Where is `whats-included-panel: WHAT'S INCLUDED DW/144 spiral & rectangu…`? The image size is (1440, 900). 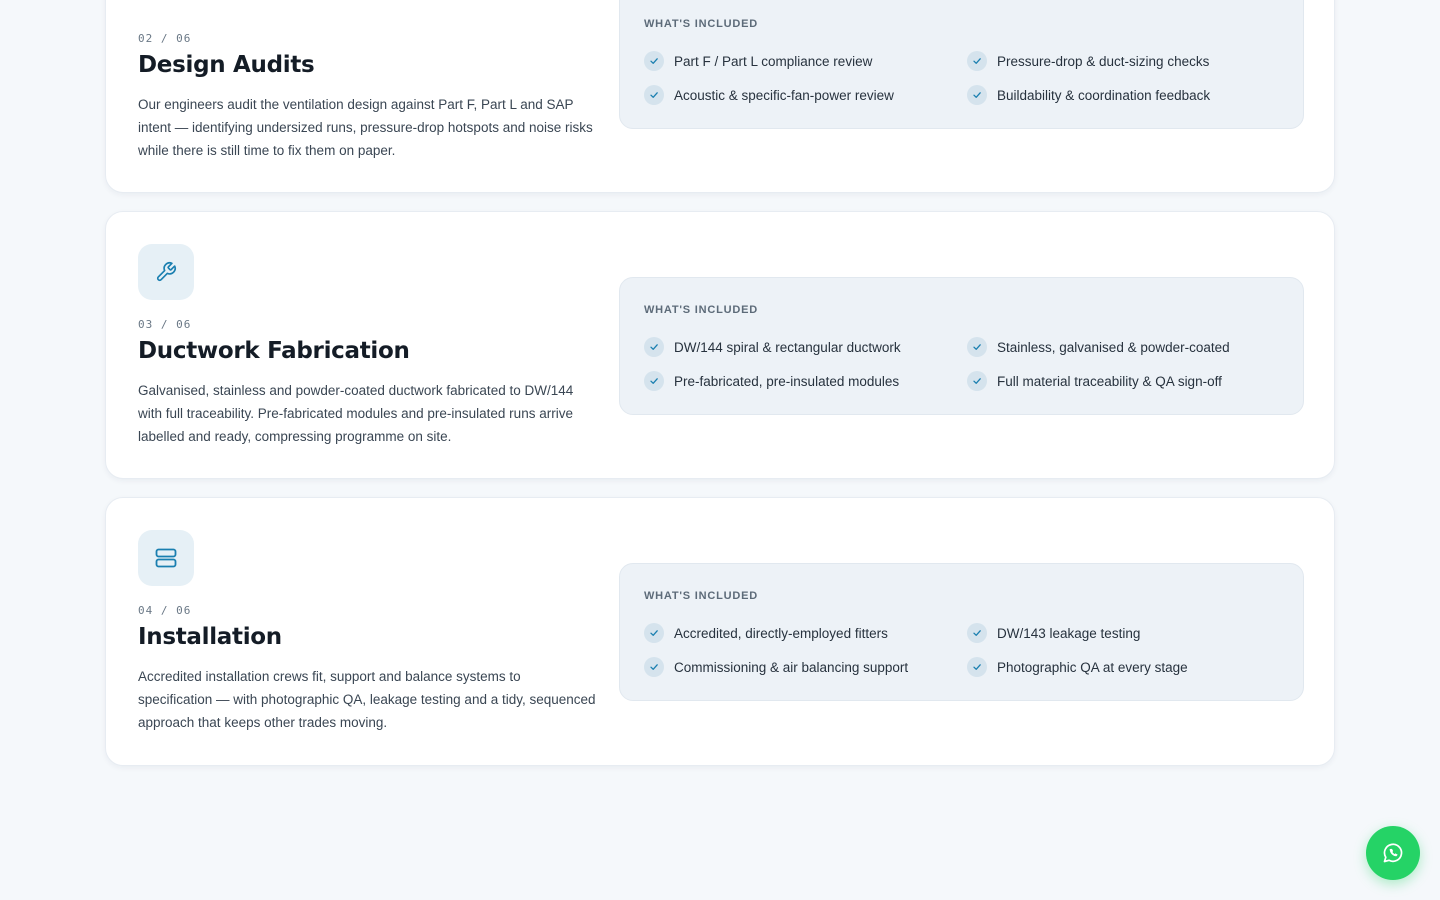 whats-included-panel: WHAT'S INCLUDED DW/144 spiral & rectangu… is located at coordinates (961, 346).